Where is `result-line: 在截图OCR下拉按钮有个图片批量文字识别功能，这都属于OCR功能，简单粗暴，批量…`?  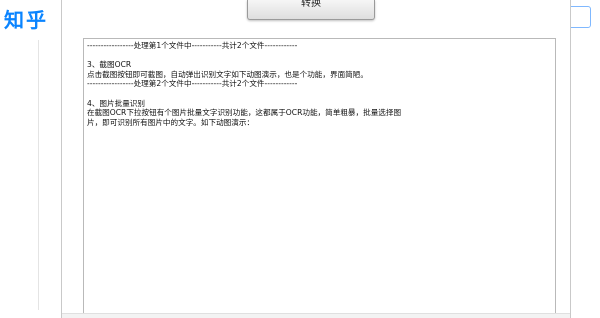 result-line: 在截图OCR下拉按钮有个图片批量文字识别功能，这都属于OCR功能，简单粗暴，批量… is located at coordinates (244, 113).